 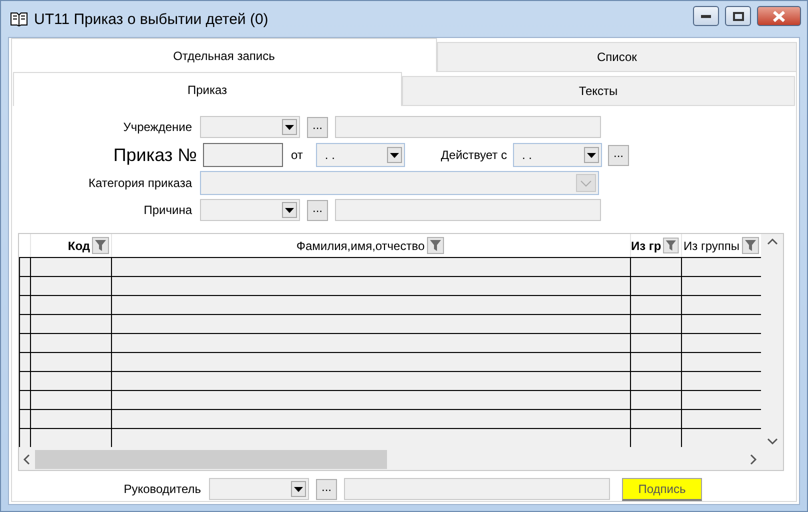 I want to click on window-title: UT11 Приказ о выбытии детей (0), so click(x=152, y=19).